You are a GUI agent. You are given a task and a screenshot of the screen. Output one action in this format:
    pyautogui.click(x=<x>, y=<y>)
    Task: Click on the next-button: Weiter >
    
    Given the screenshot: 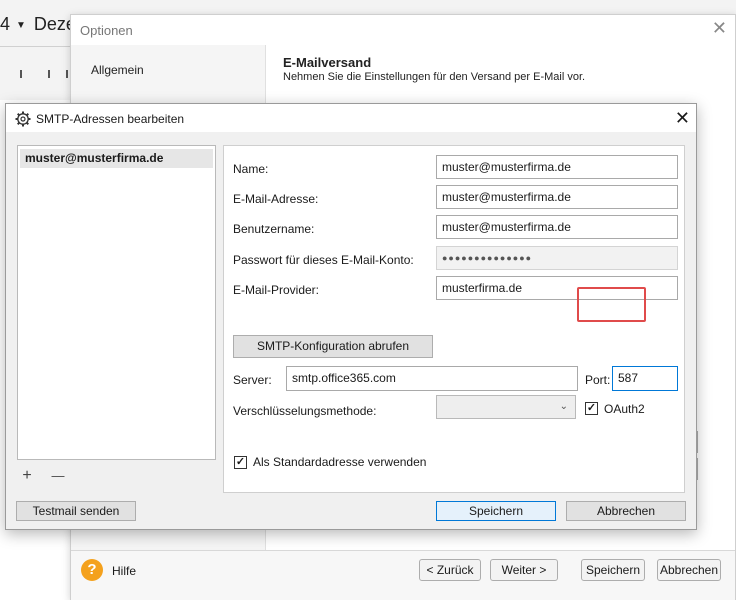 What is the action you would take?
    pyautogui.click(x=524, y=570)
    